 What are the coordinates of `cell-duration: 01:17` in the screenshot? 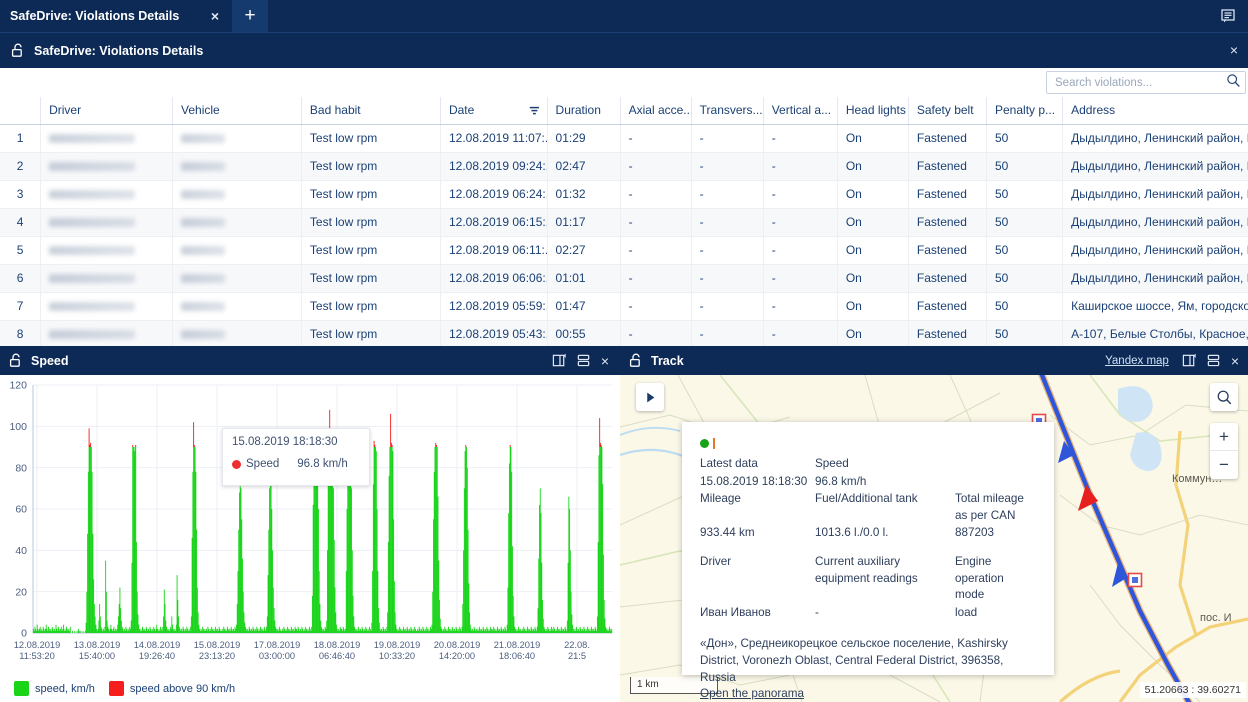 It's located at (584, 222).